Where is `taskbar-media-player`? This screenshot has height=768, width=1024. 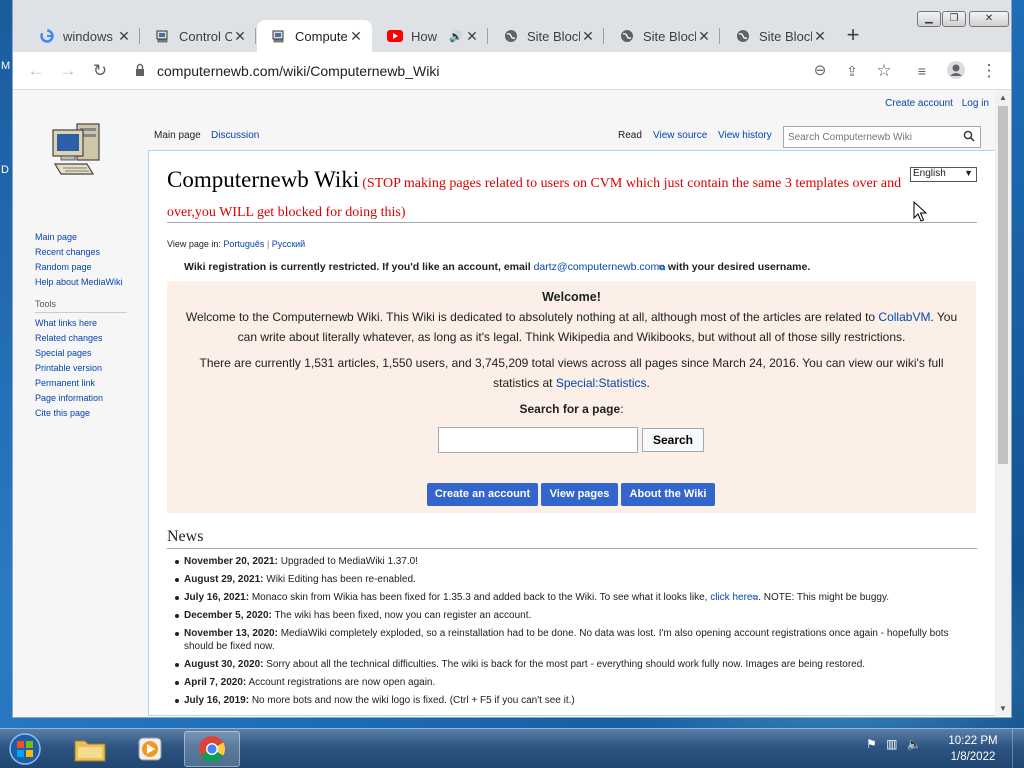 taskbar-media-player is located at coordinates (150, 749).